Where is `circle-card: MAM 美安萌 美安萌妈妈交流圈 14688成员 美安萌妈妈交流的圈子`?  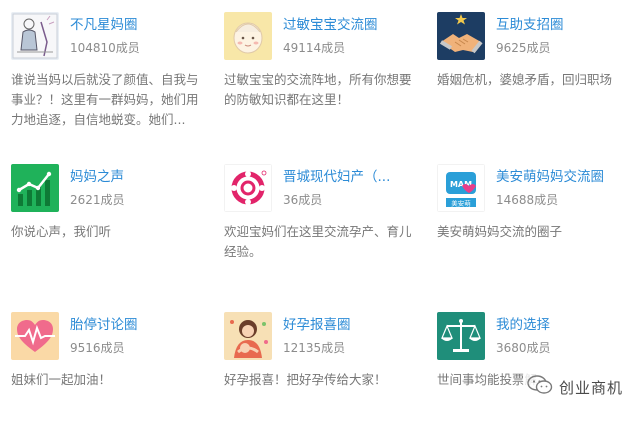 circle-card: MAM 美安萌 美安萌妈妈交流圈 14688成员 美安萌妈妈交流的圈子 is located at coordinates (526, 217).